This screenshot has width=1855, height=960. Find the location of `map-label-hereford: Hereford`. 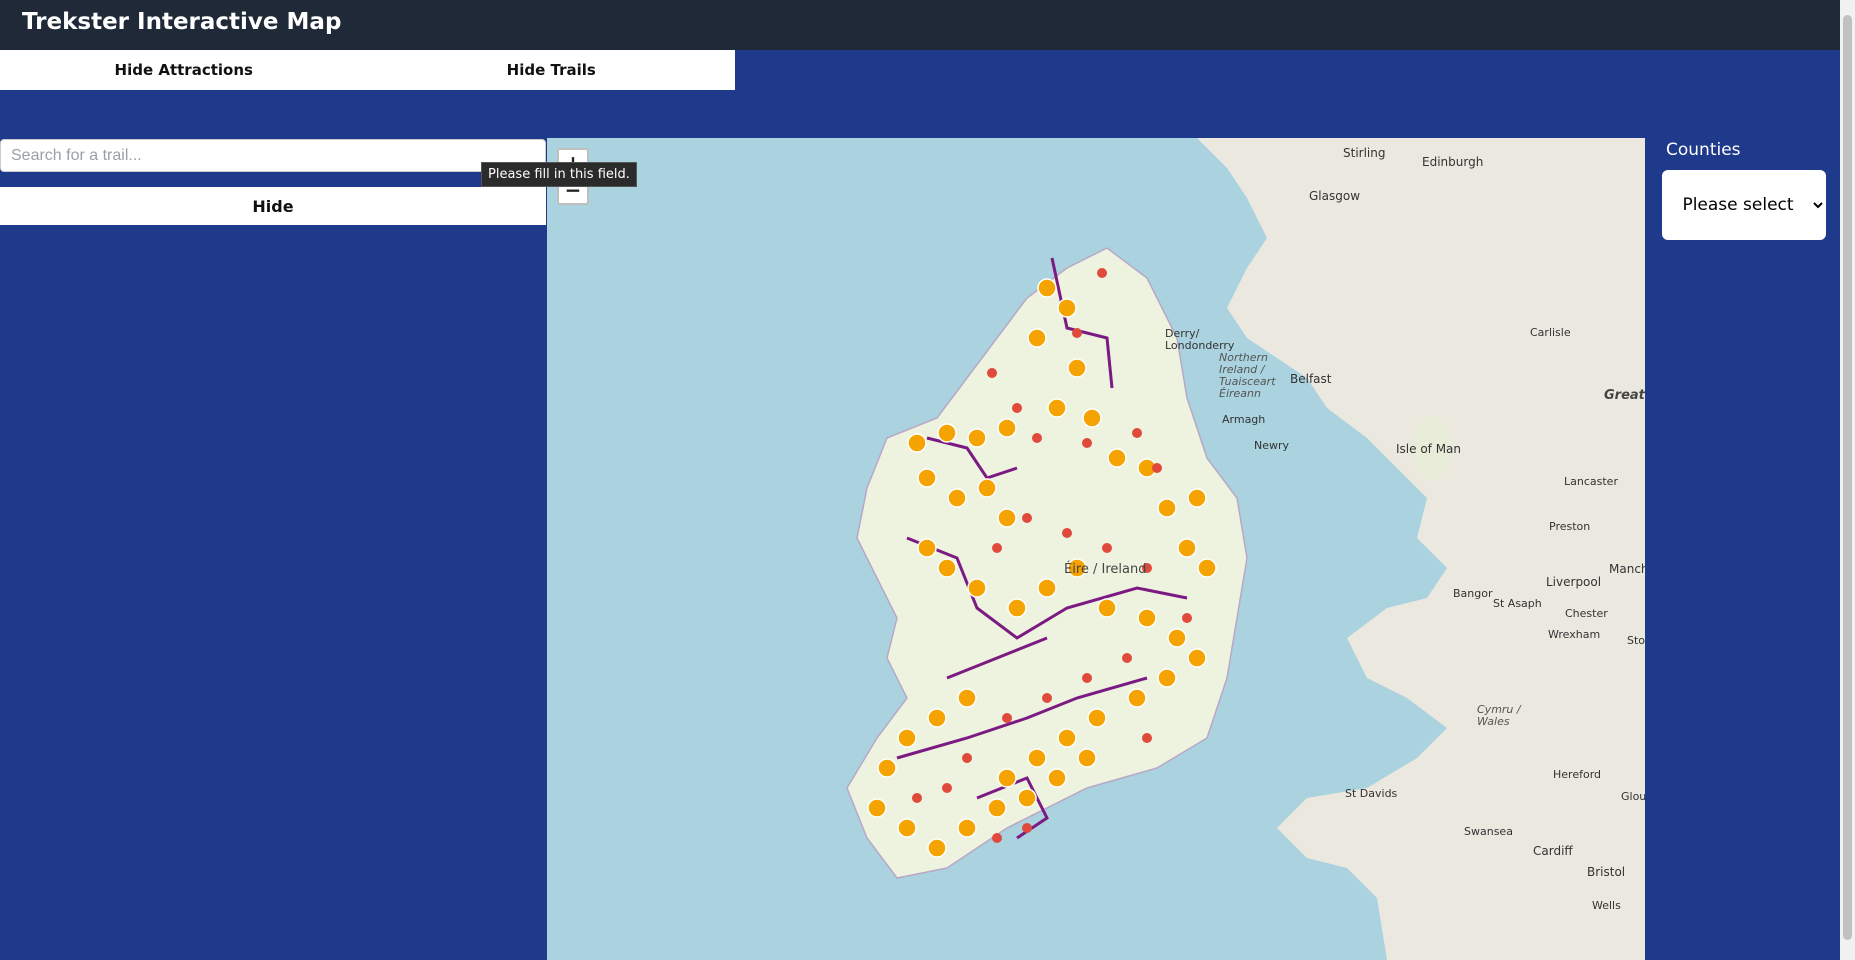

map-label-hereford: Hereford is located at coordinates (1577, 774).